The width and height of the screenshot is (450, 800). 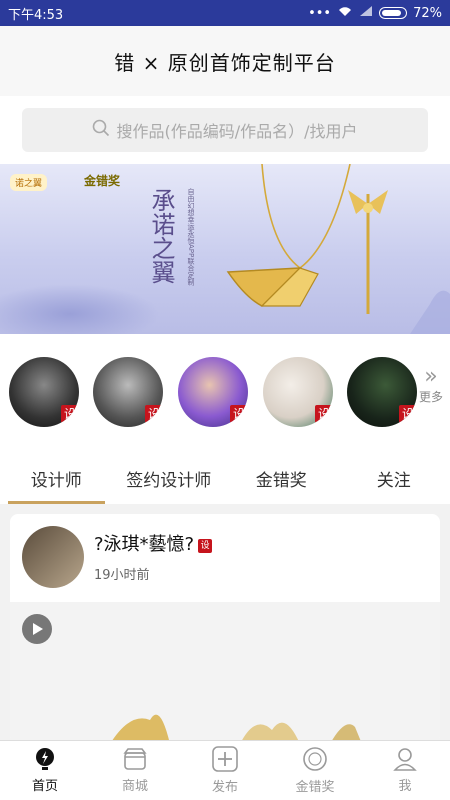 I want to click on nav-shop: 商城, so click(x=135, y=770).